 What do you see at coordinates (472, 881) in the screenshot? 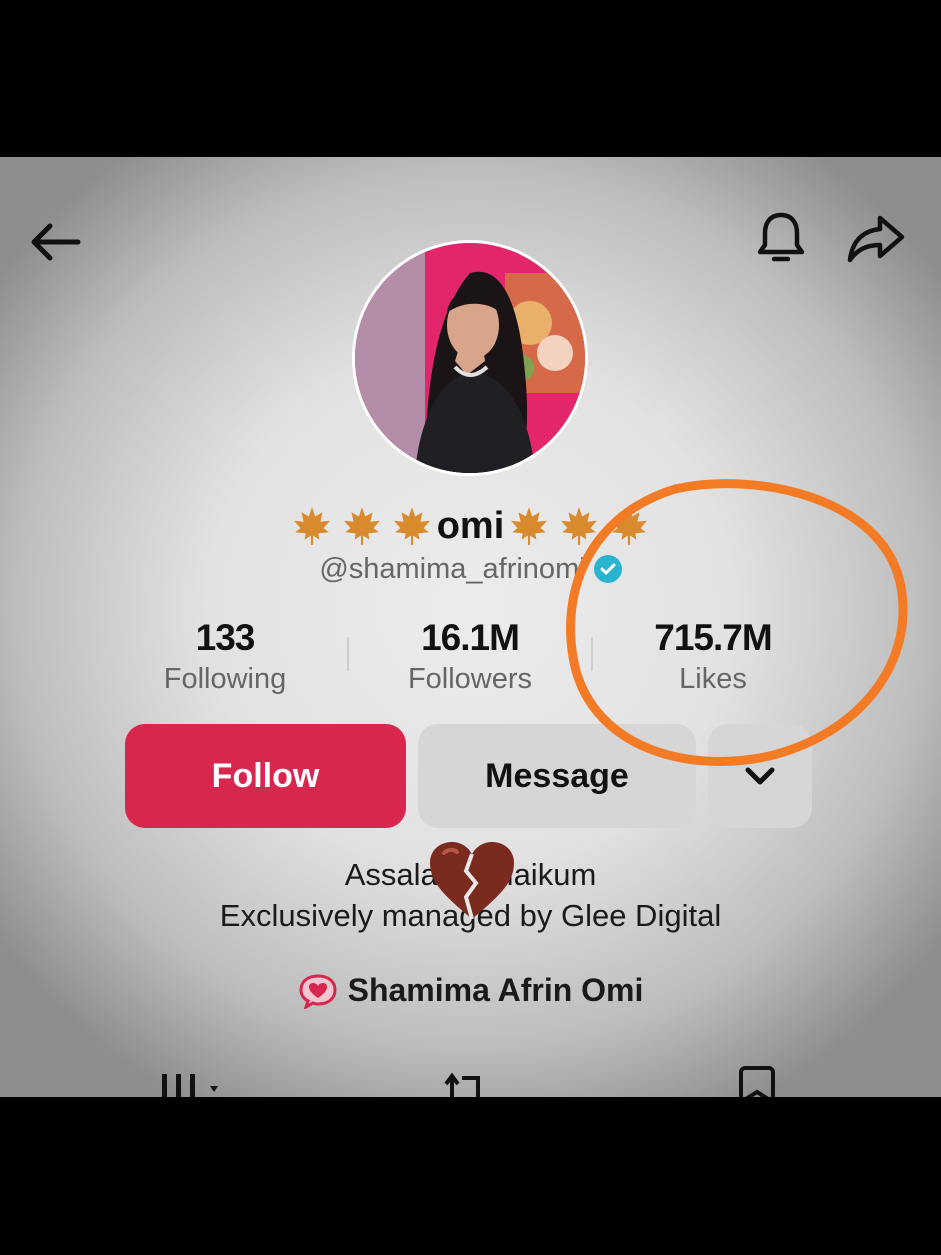
I see `broken-heart-icon` at bounding box center [472, 881].